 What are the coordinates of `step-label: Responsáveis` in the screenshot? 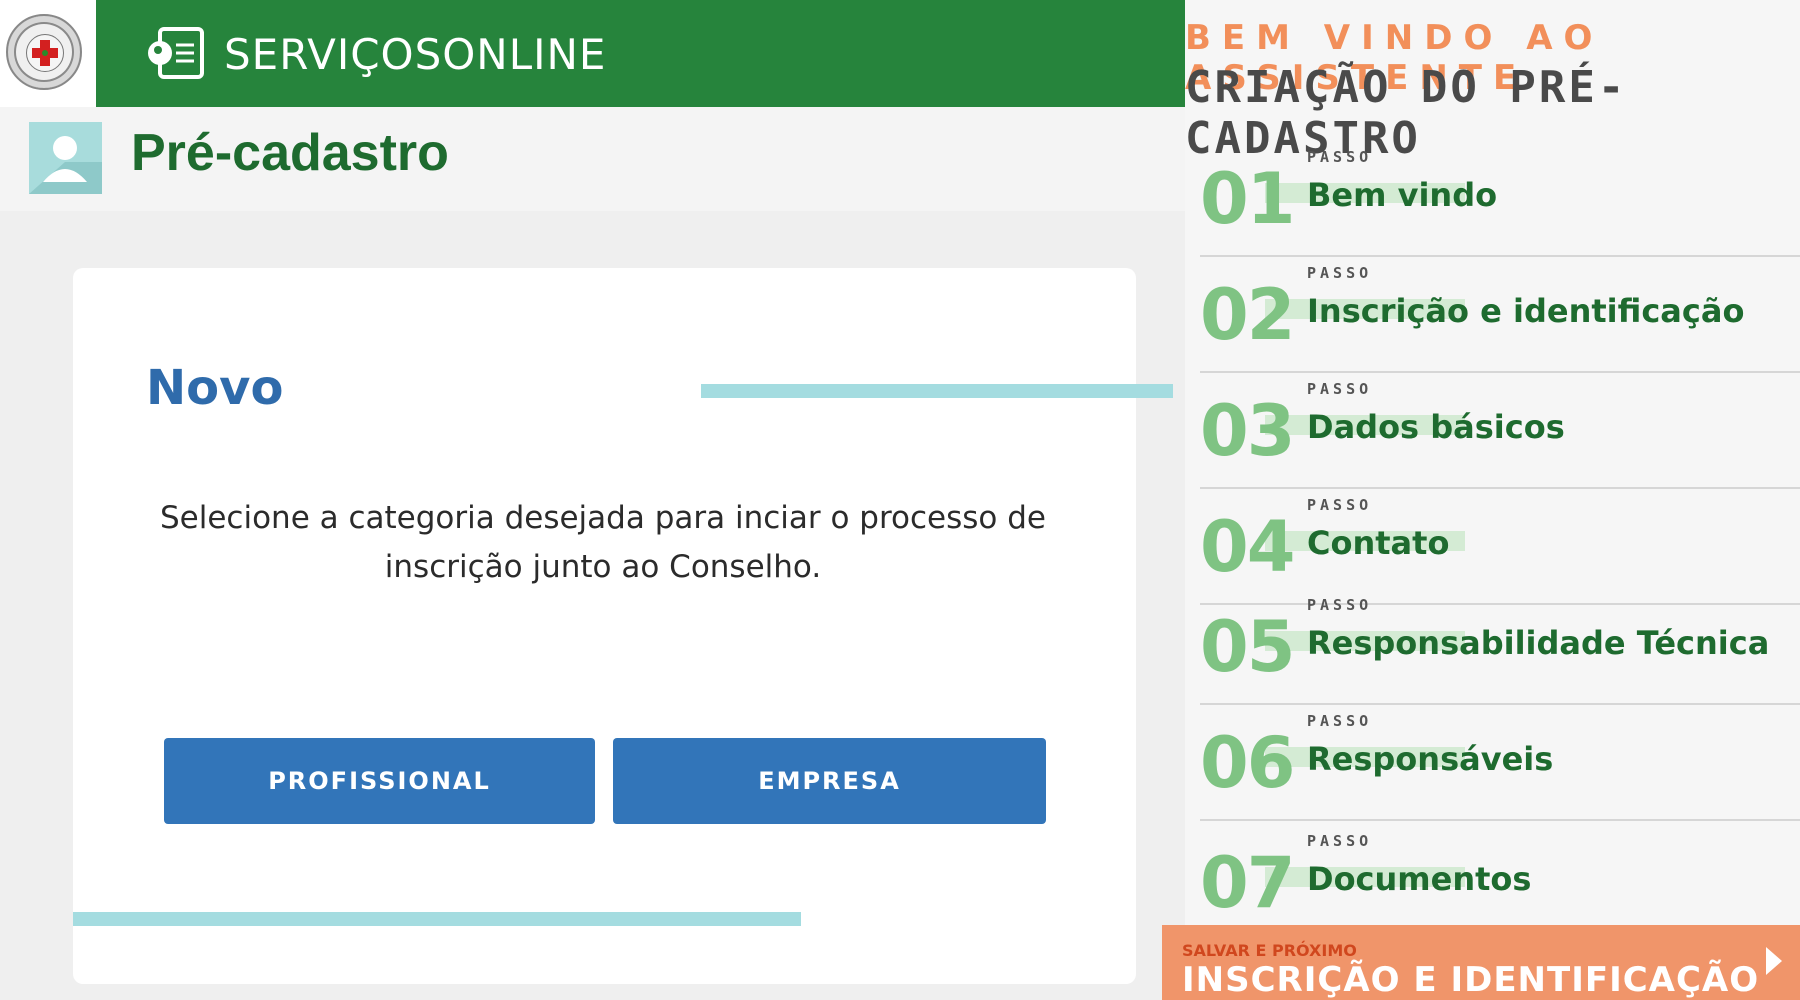 It's located at (1430, 759).